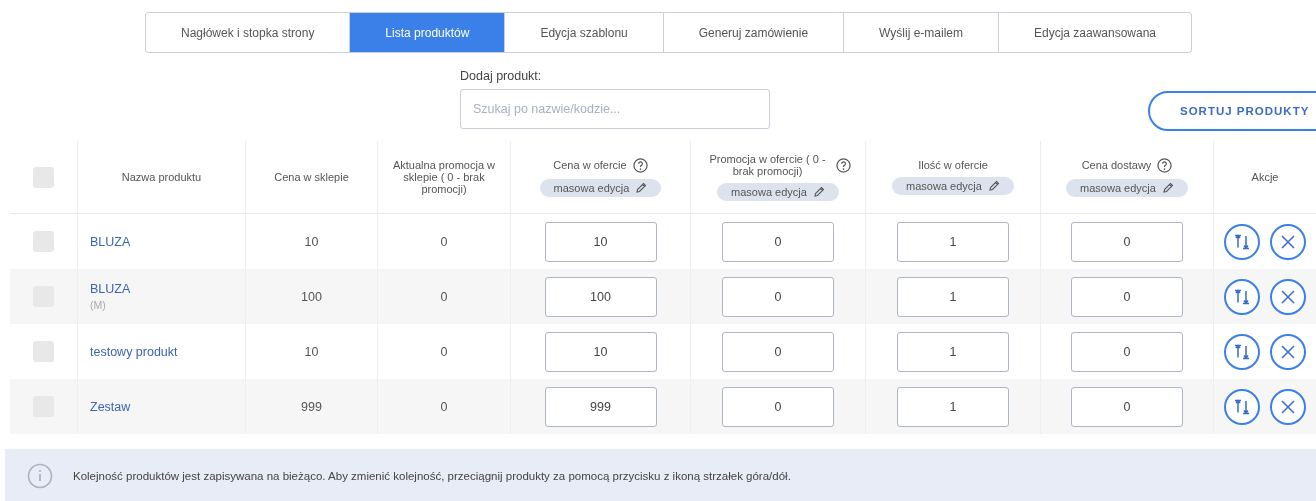 The width and height of the screenshot is (1316, 501). Describe the element at coordinates (311, 296) in the screenshot. I see `table-cell: 100` at that location.